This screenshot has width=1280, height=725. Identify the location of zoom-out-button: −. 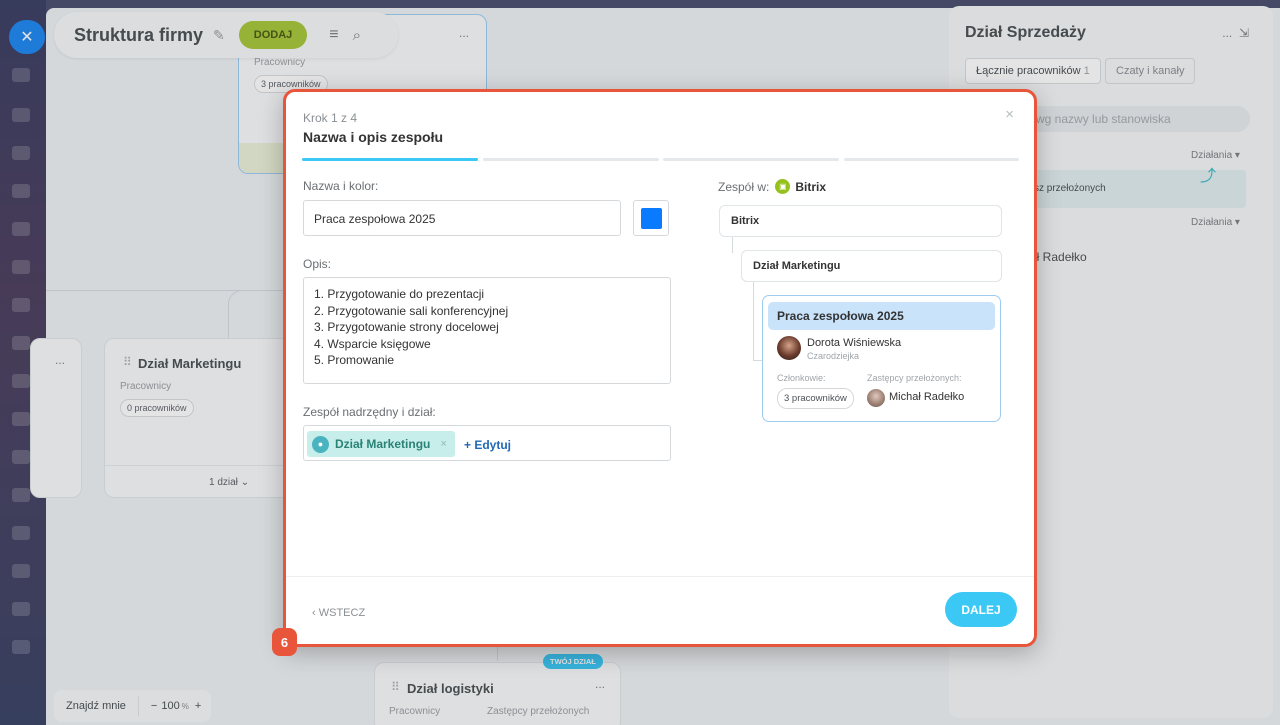
(150, 706).